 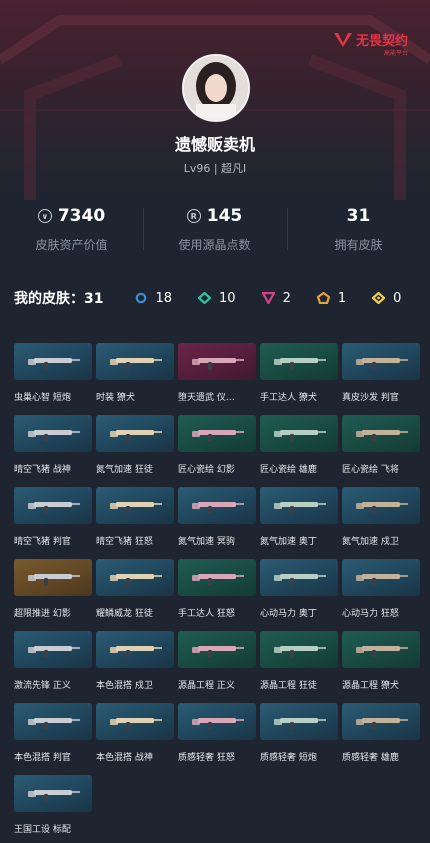 I want to click on stat-skin-count: 31 拥有皮肤, so click(x=358, y=228).